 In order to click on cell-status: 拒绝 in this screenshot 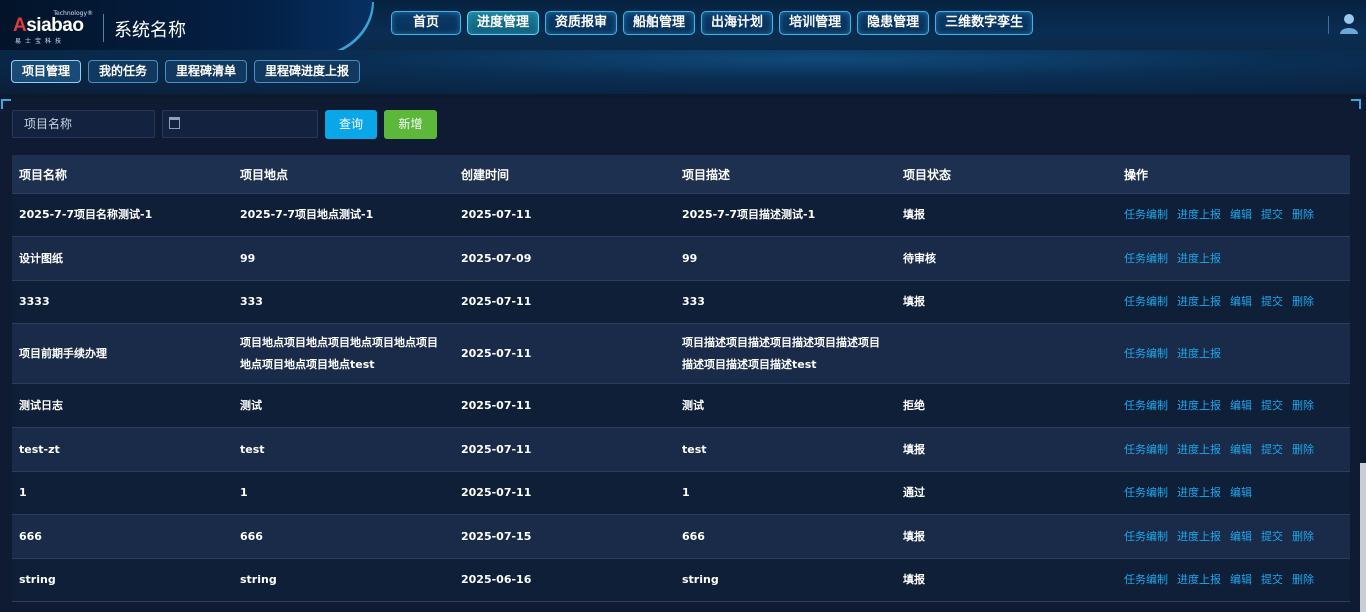, I will do `click(1006, 405)`.